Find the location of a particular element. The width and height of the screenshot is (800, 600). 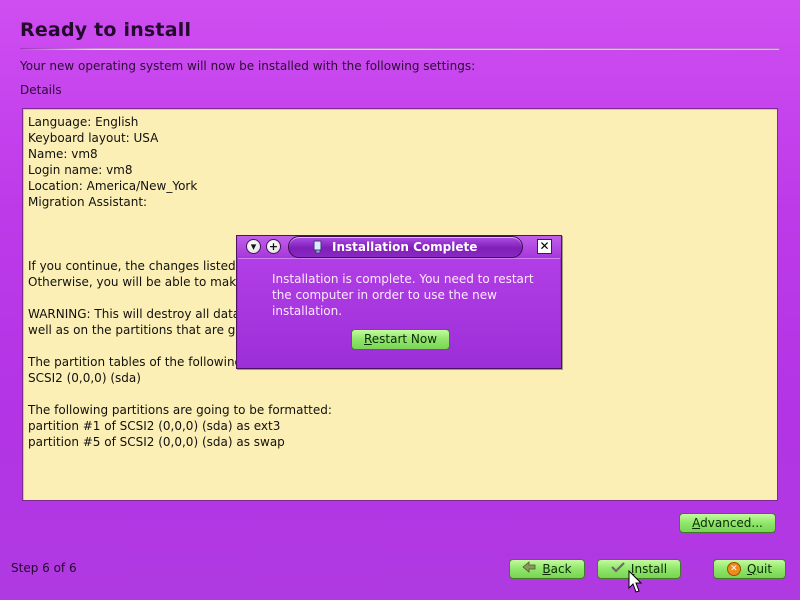

mouse-cursor-icon is located at coordinates (635, 581).